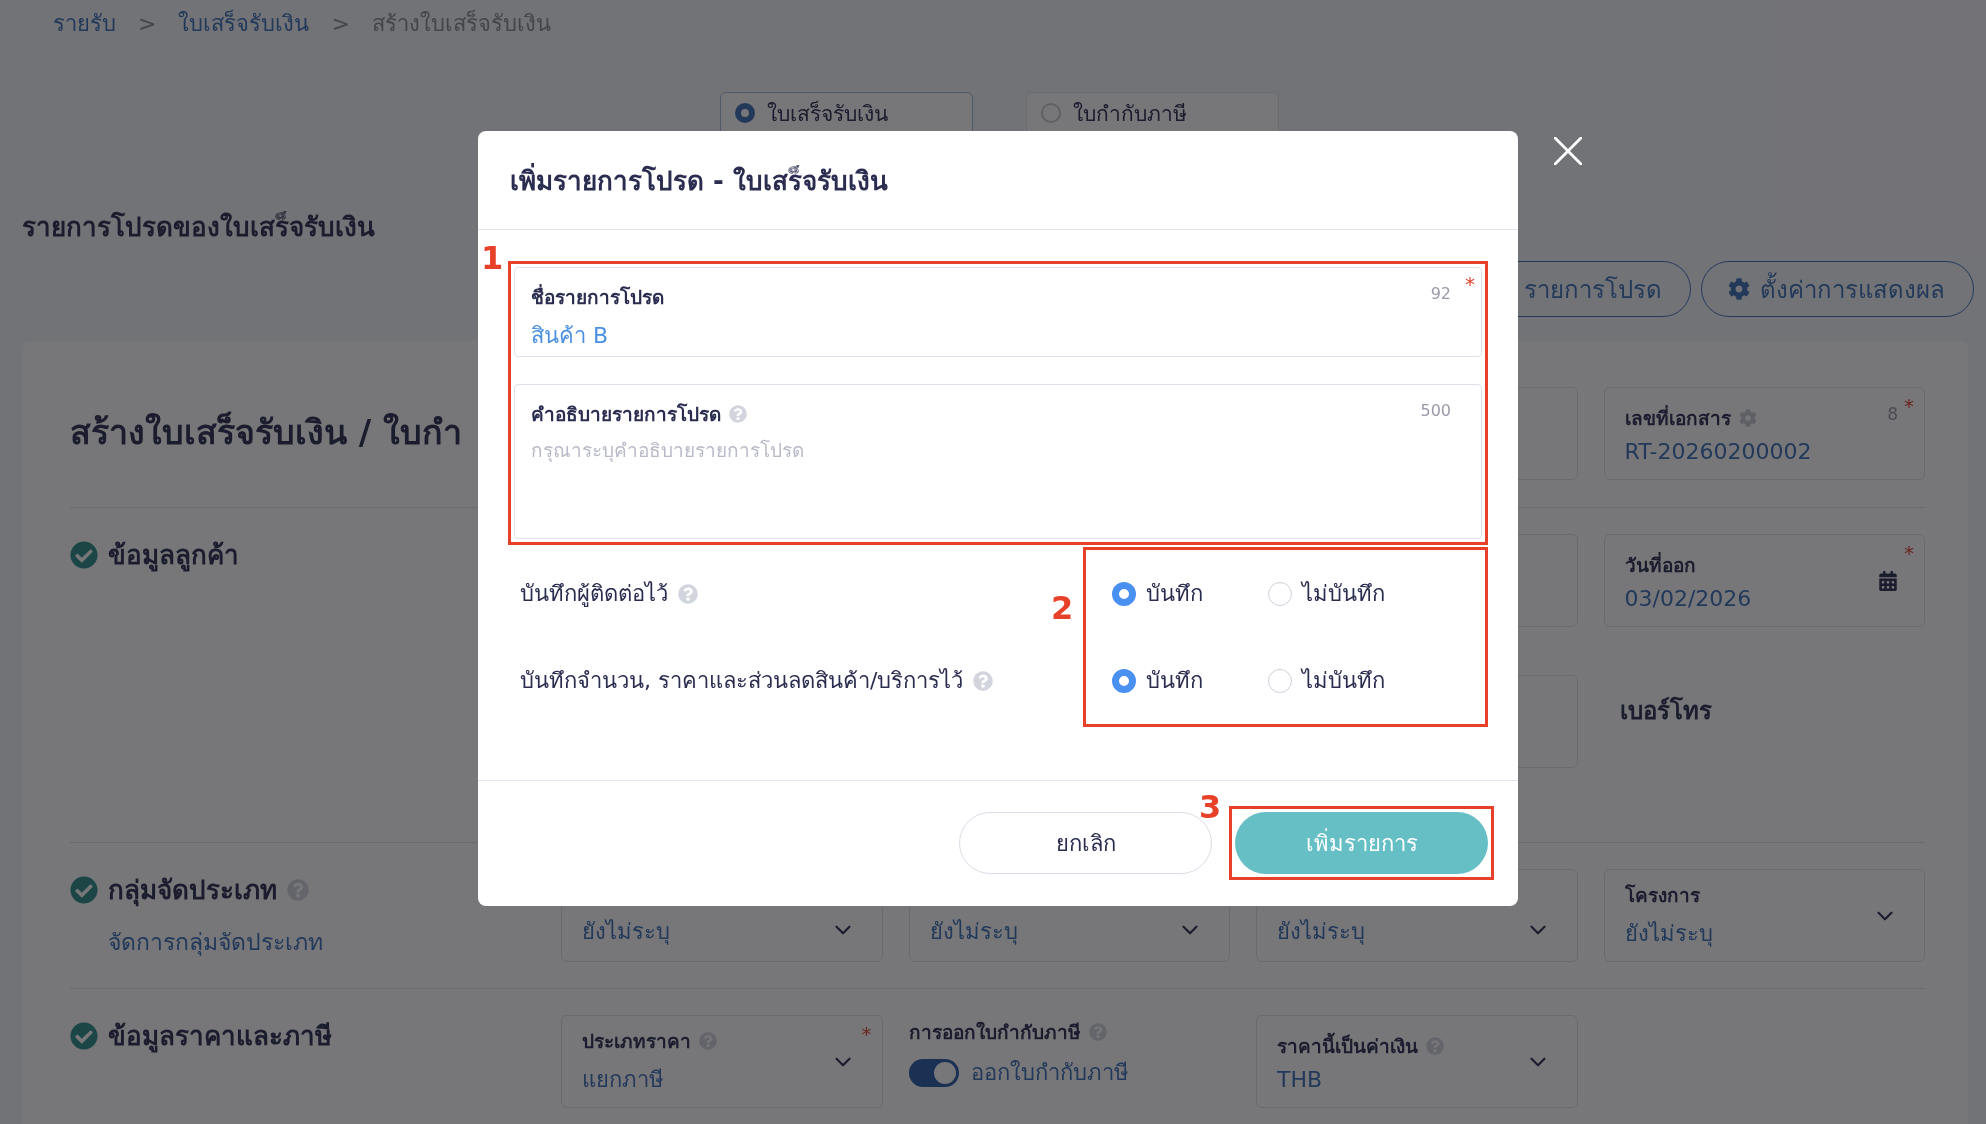 The width and height of the screenshot is (1986, 1124). I want to click on field-label: ประเภทราคา, so click(636, 1041).